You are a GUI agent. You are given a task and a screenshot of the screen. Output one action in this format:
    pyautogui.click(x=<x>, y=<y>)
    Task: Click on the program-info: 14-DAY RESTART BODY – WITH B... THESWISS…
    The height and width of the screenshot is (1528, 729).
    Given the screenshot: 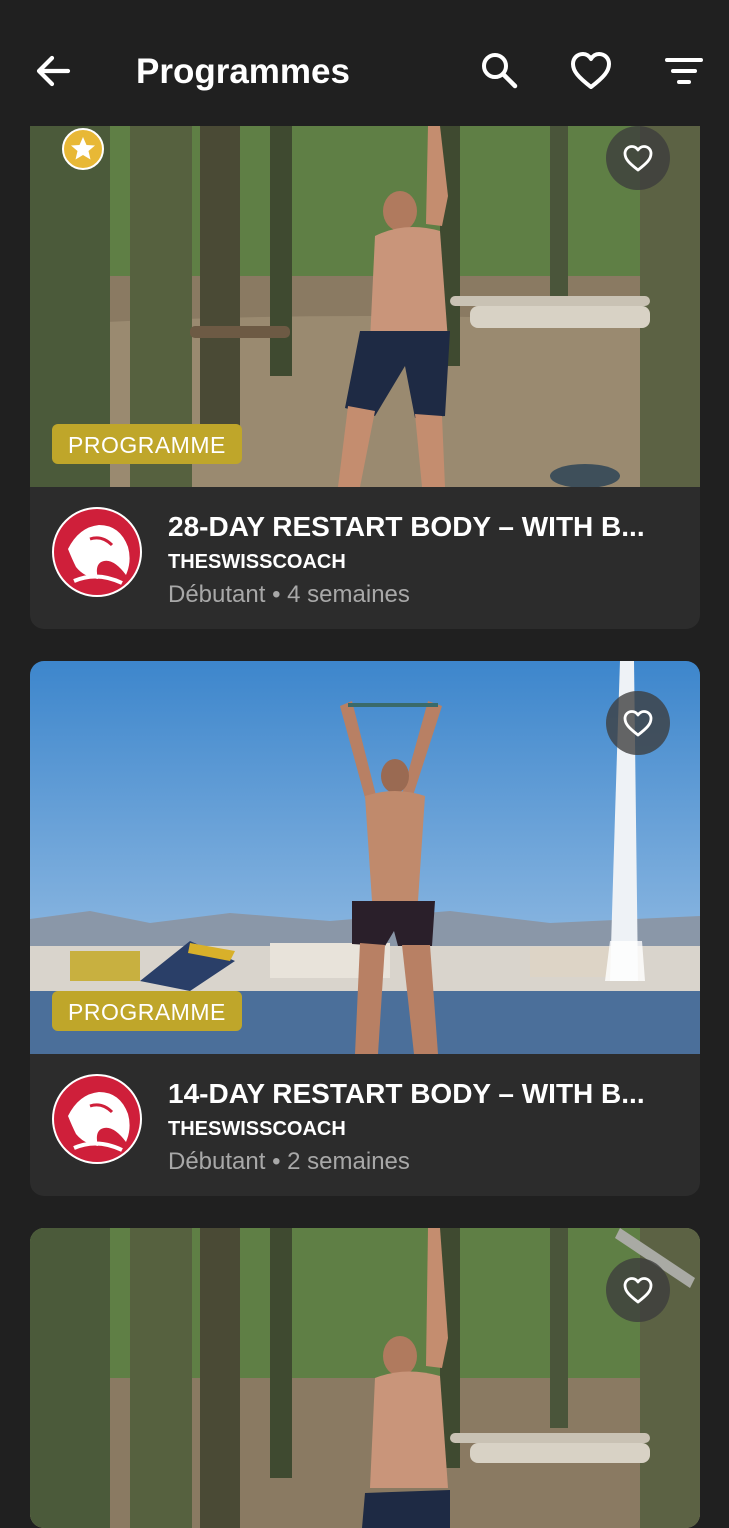 What is the action you would take?
    pyautogui.click(x=365, y=1125)
    